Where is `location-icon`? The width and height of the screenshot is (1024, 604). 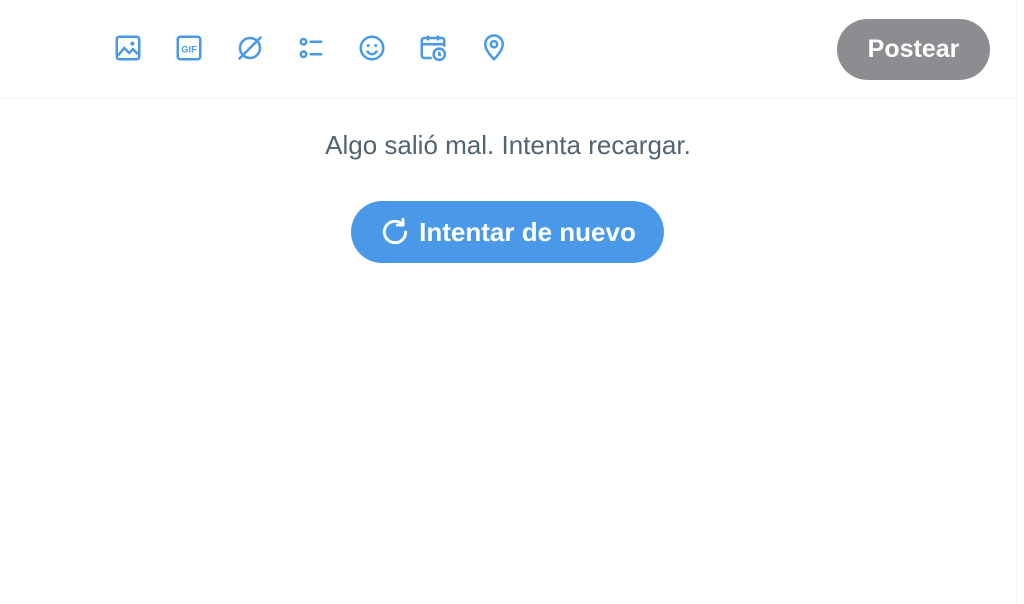 location-icon is located at coordinates (494, 47).